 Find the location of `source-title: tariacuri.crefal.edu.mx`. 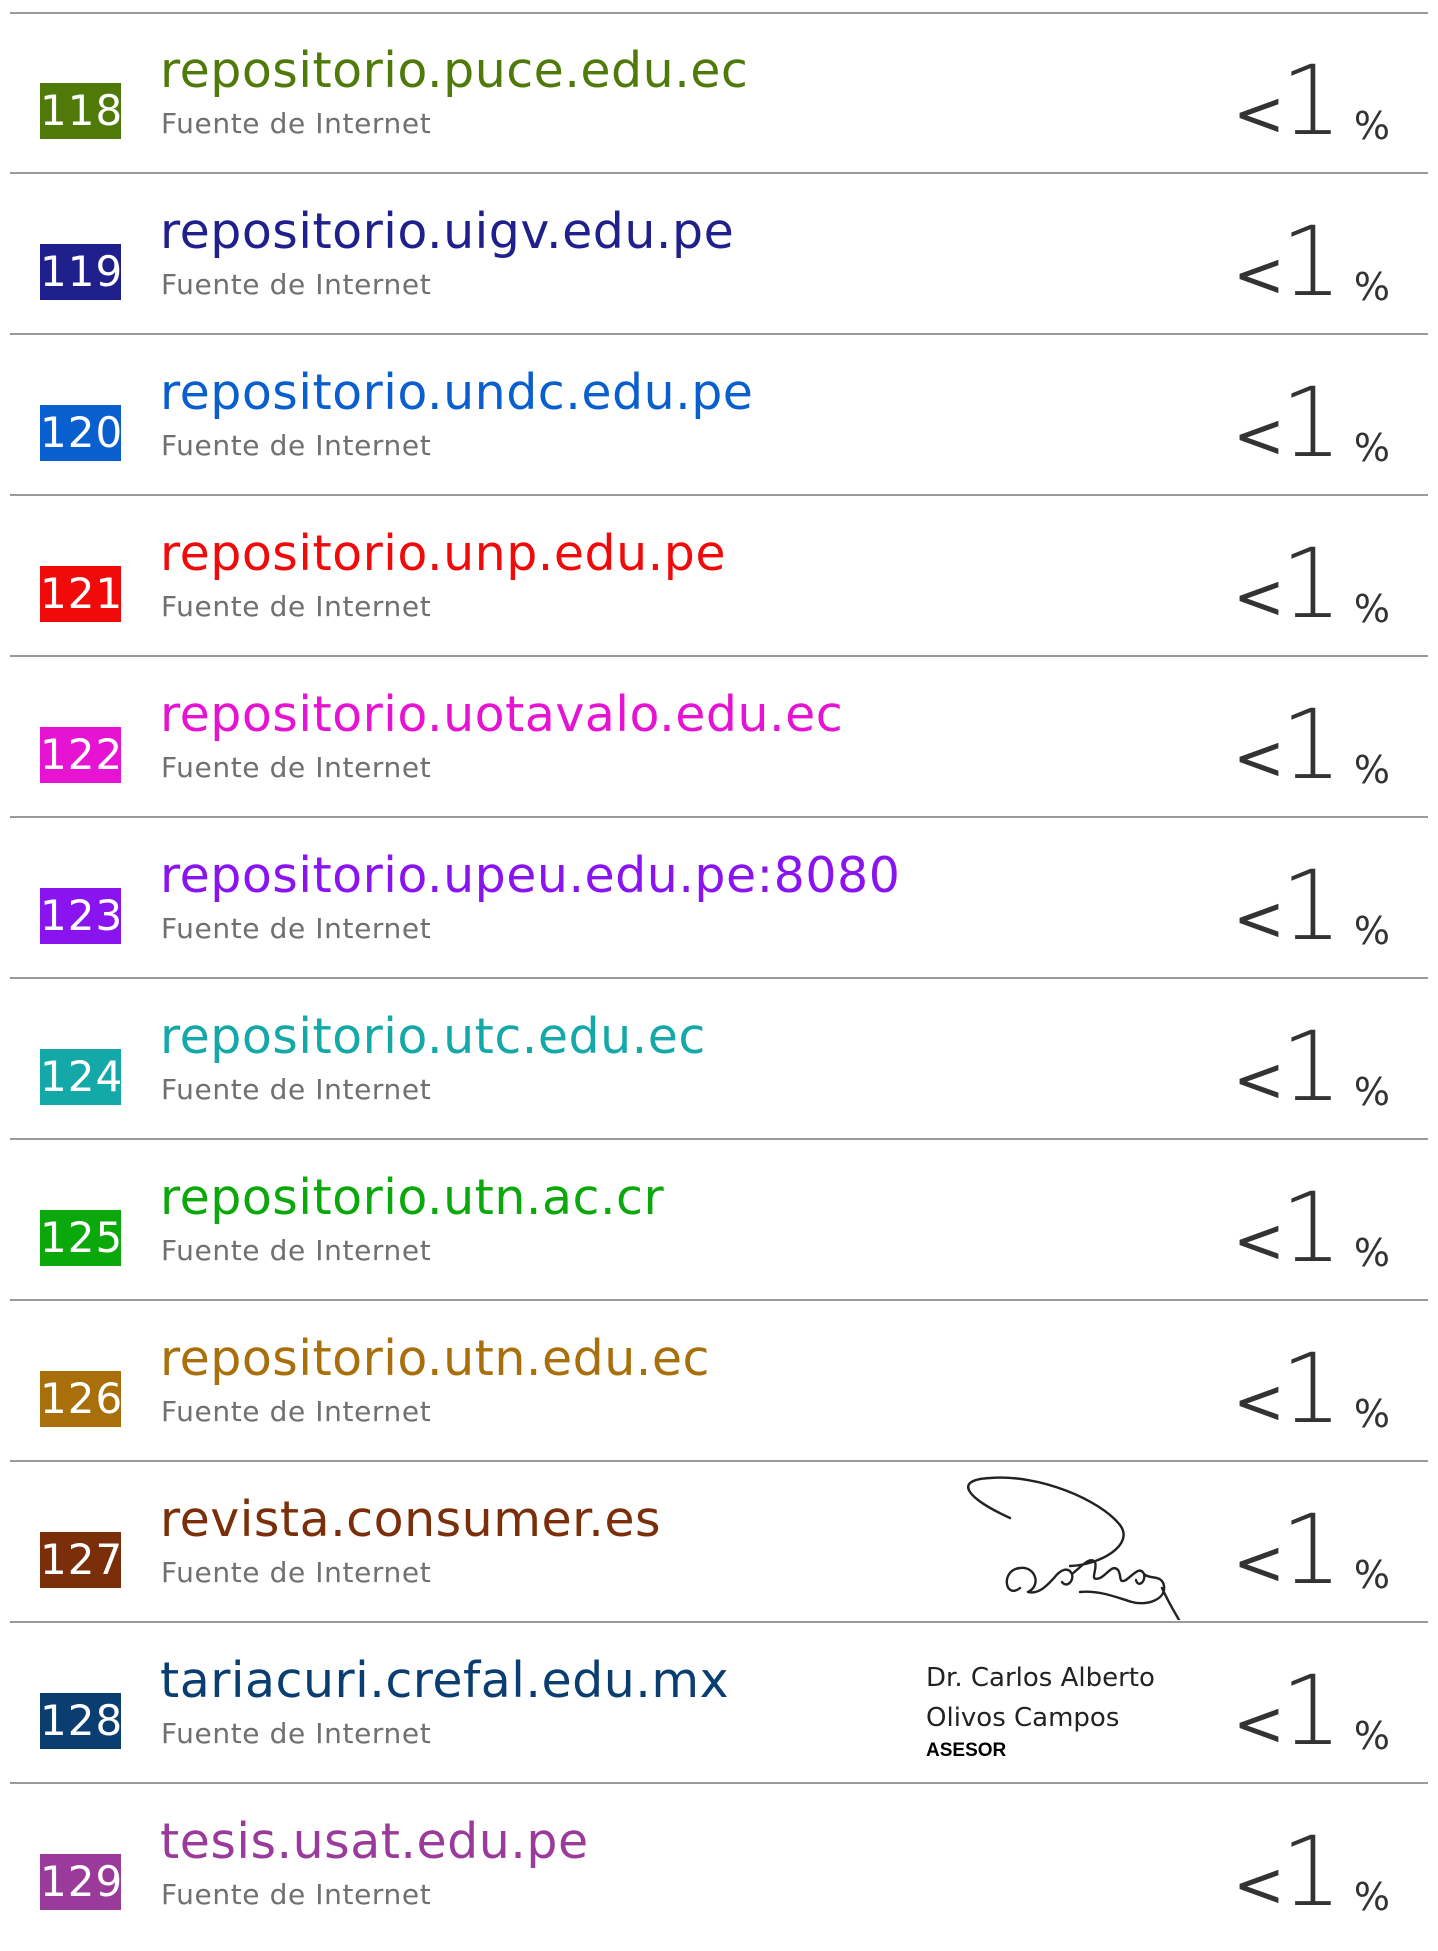

source-title: tariacuri.crefal.edu.mx is located at coordinates (445, 1680).